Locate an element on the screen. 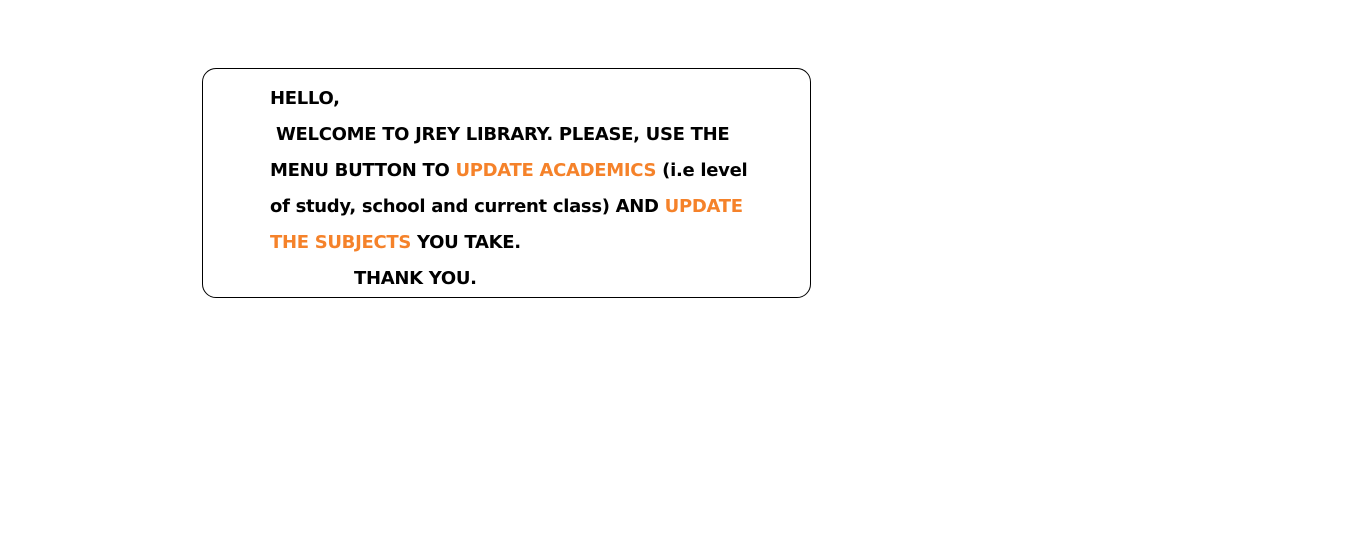  instruction-text: MENU BUTTON TO is located at coordinates (363, 170).